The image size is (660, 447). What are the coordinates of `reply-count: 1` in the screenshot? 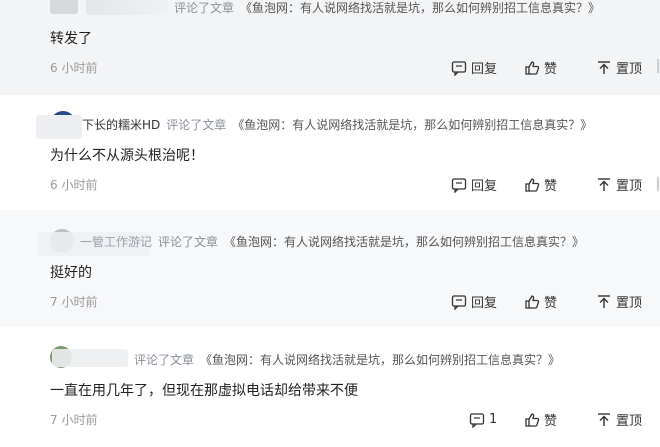 It's located at (493, 419).